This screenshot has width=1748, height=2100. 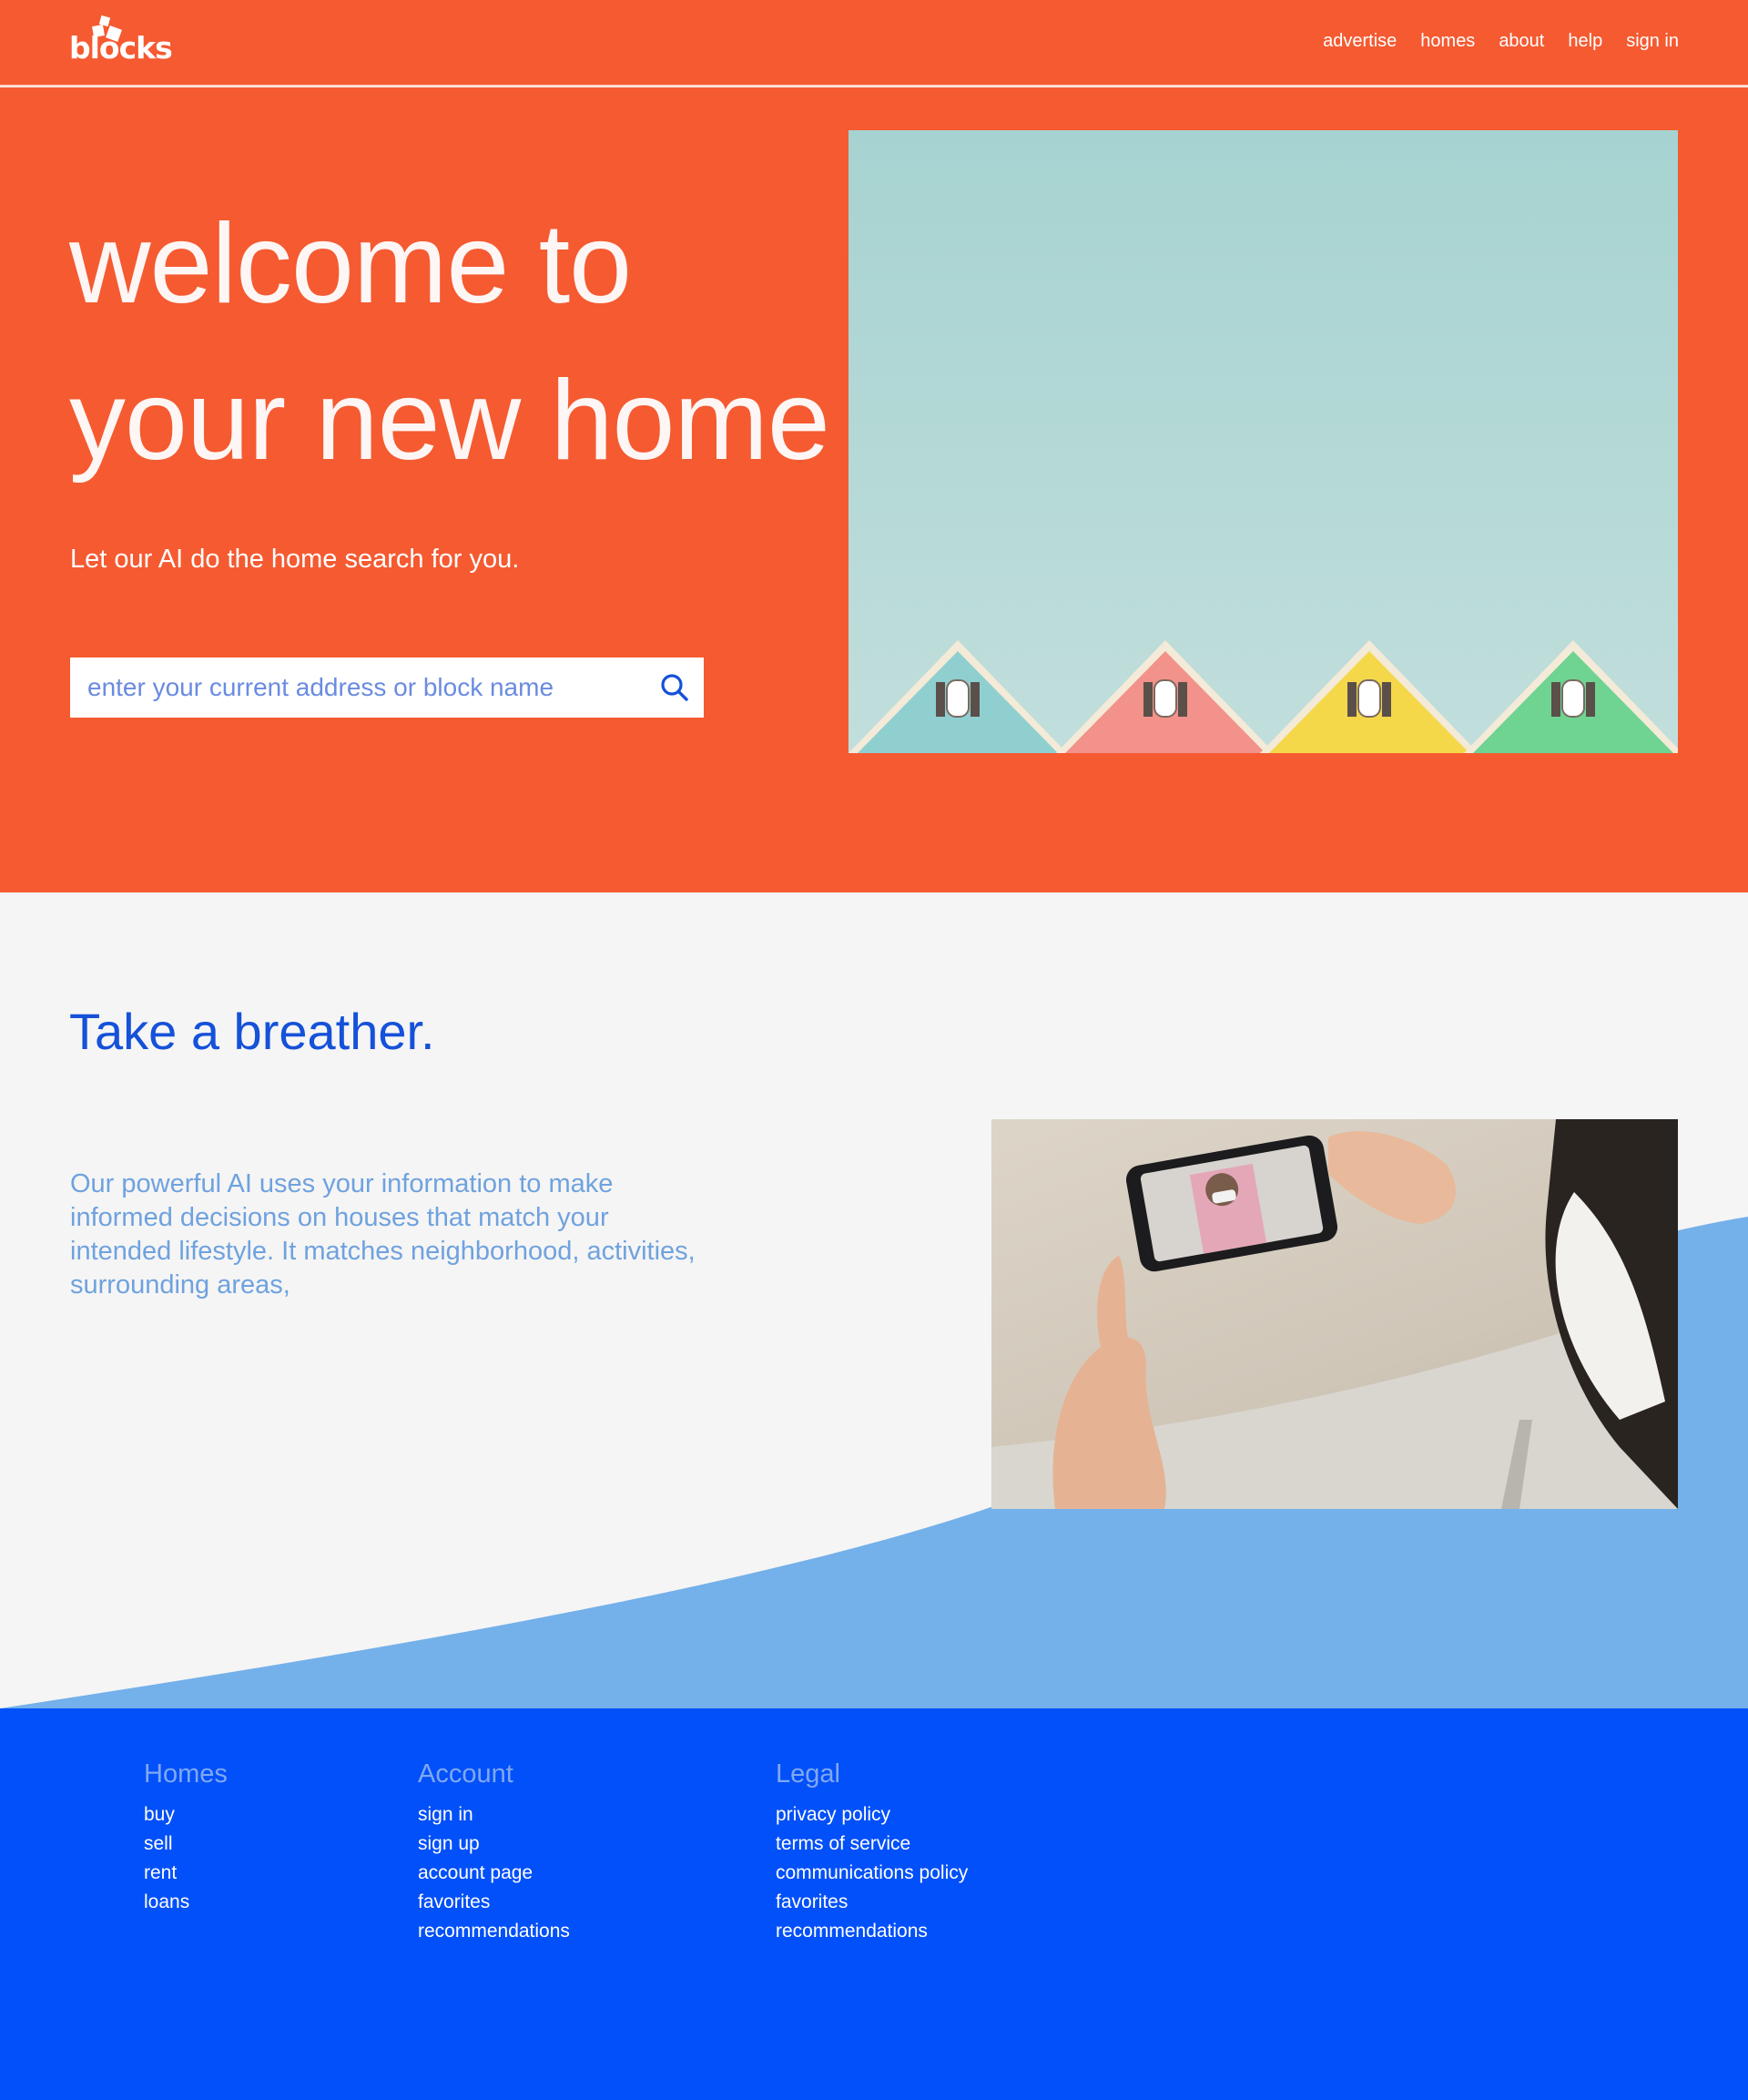 I want to click on address-search, so click(x=387, y=688).